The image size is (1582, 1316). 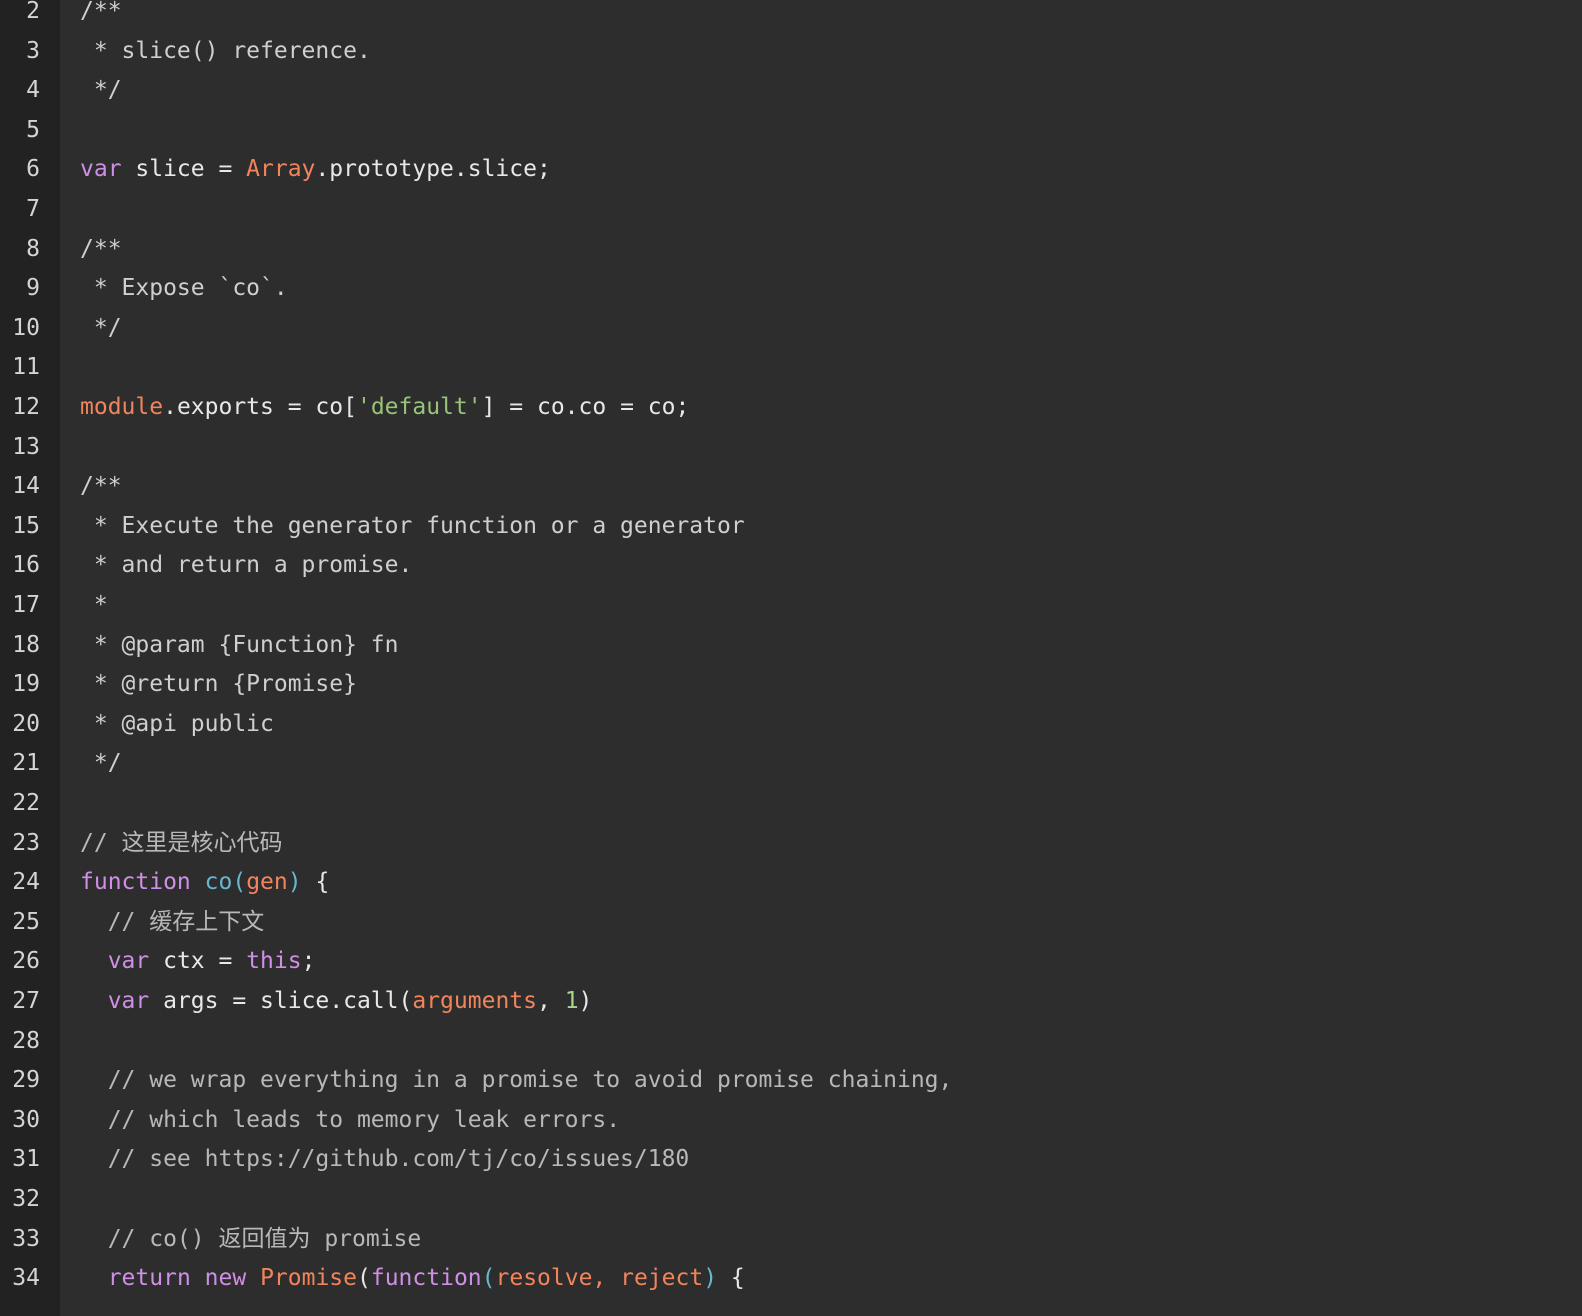 I want to click on line-number: 13, so click(x=26, y=446).